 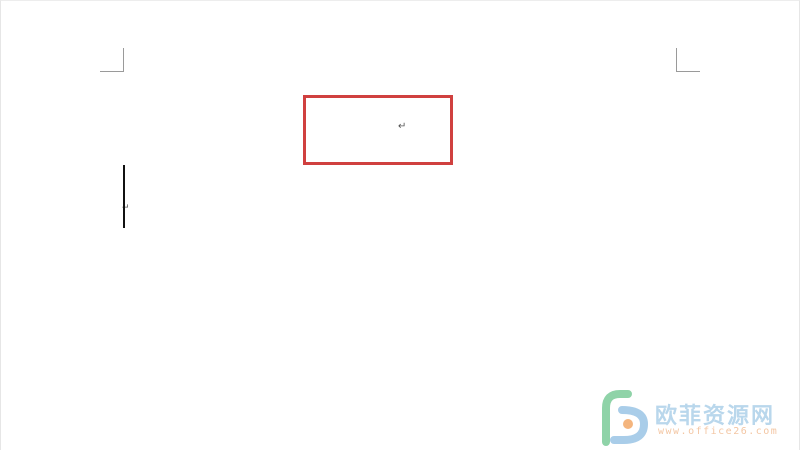 I want to click on paragraph-mark: ↵, so click(x=402, y=126).